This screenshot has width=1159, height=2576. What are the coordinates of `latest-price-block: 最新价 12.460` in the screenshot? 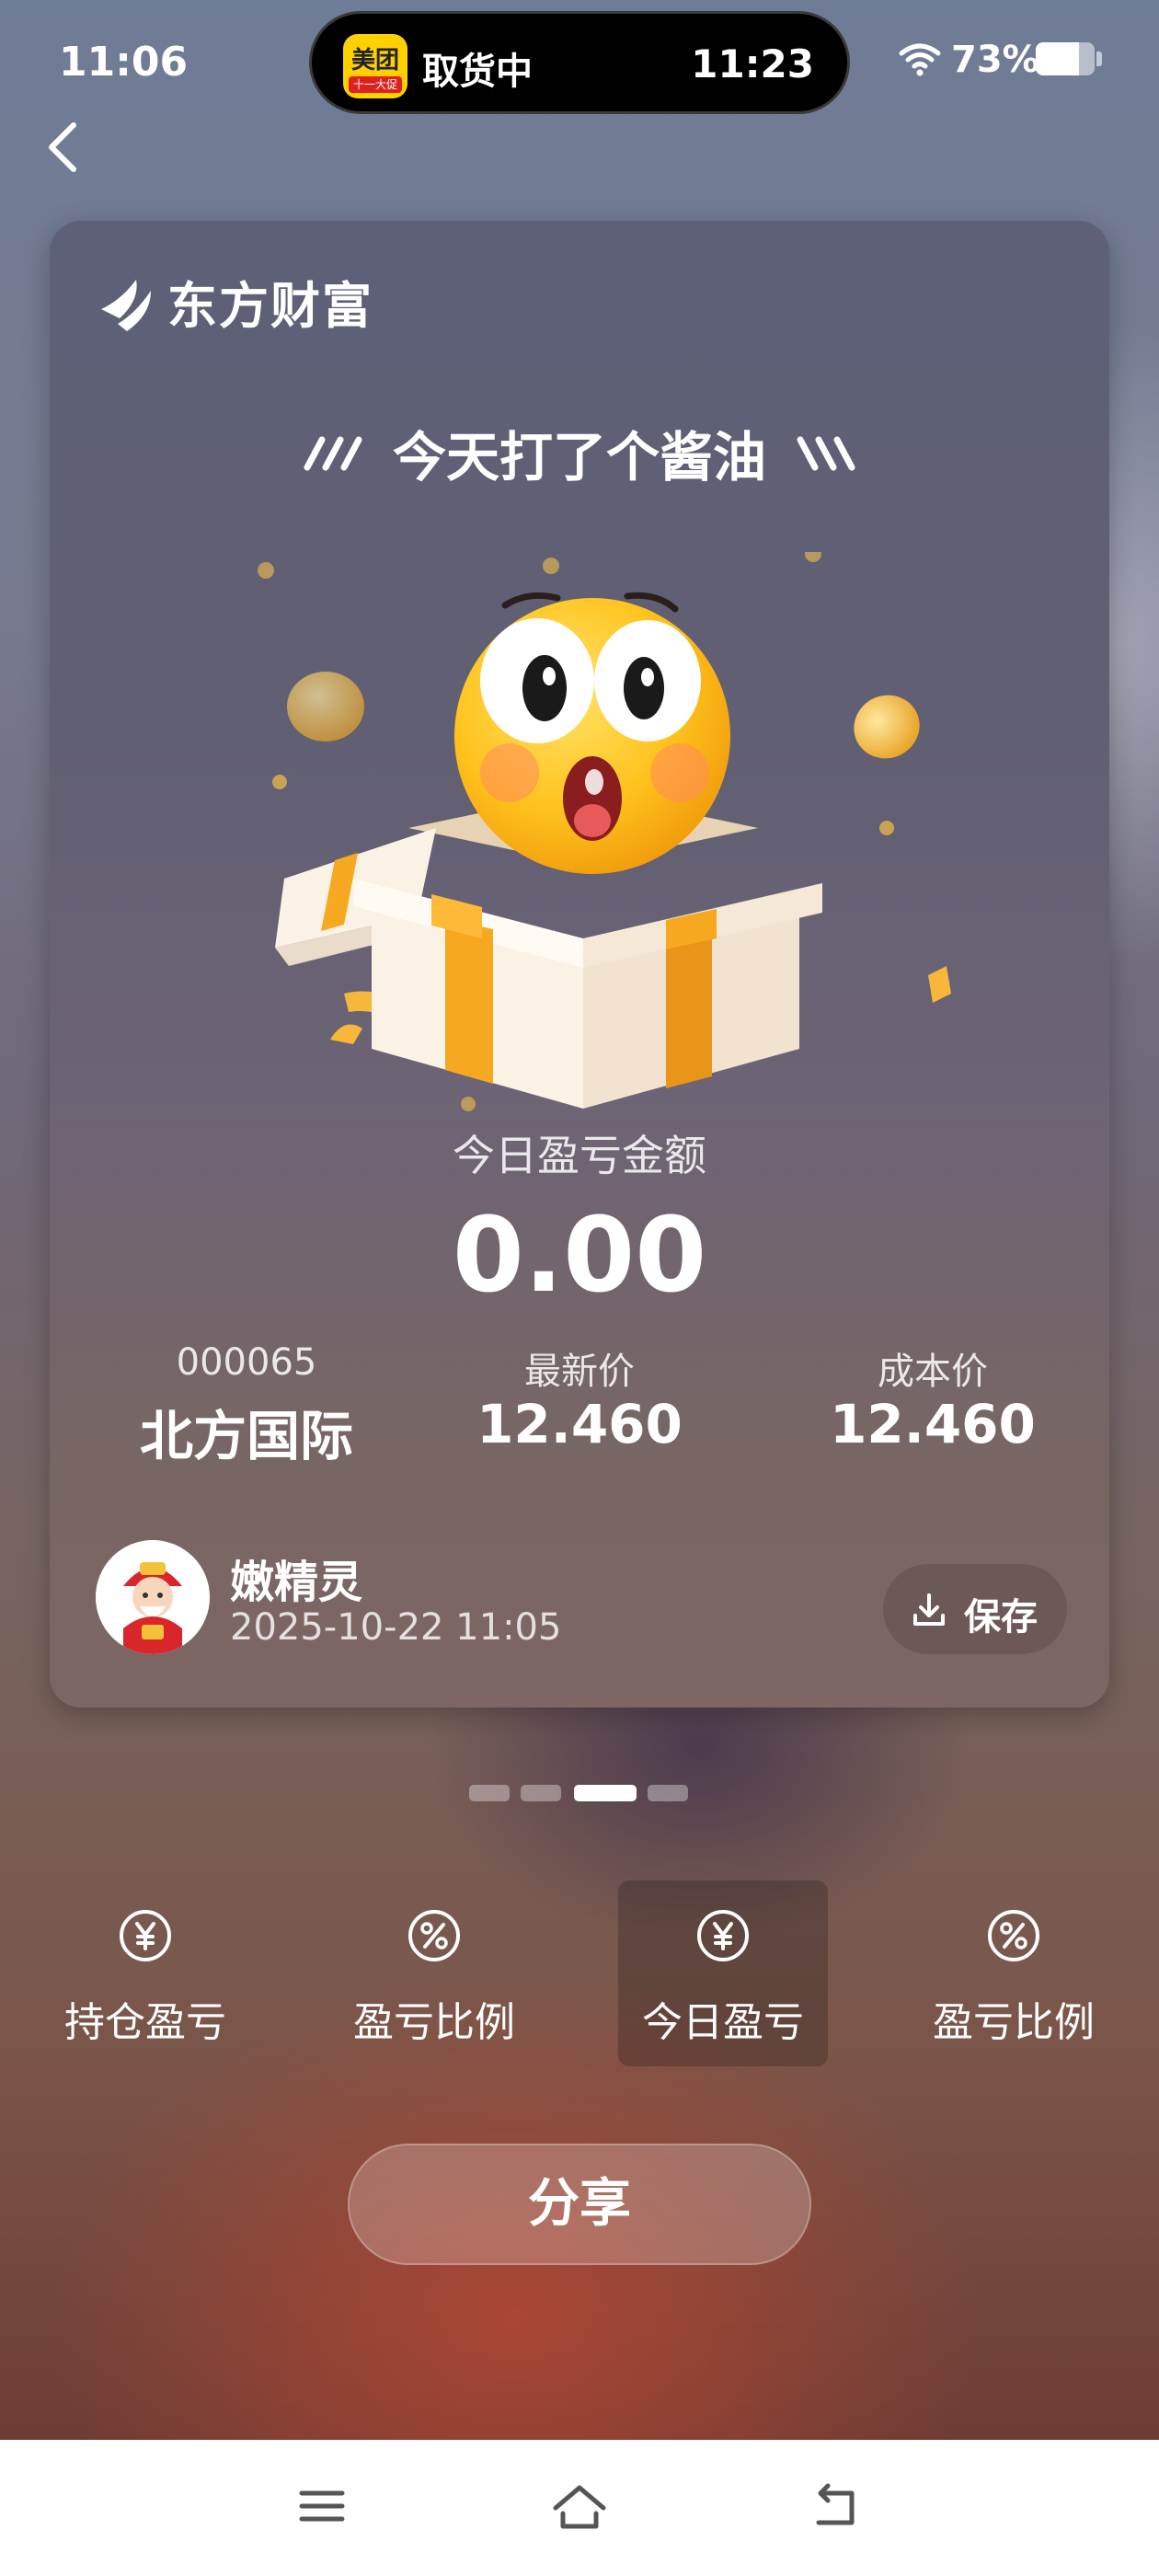 It's located at (579, 1398).